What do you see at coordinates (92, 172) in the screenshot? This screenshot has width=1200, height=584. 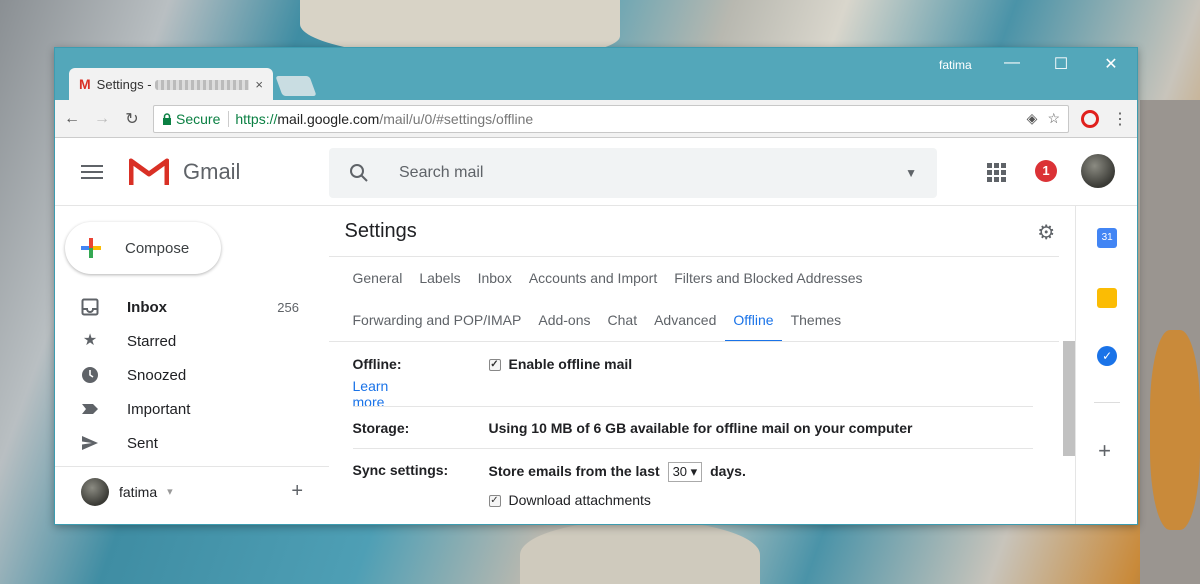 I see `main-menu-icon` at bounding box center [92, 172].